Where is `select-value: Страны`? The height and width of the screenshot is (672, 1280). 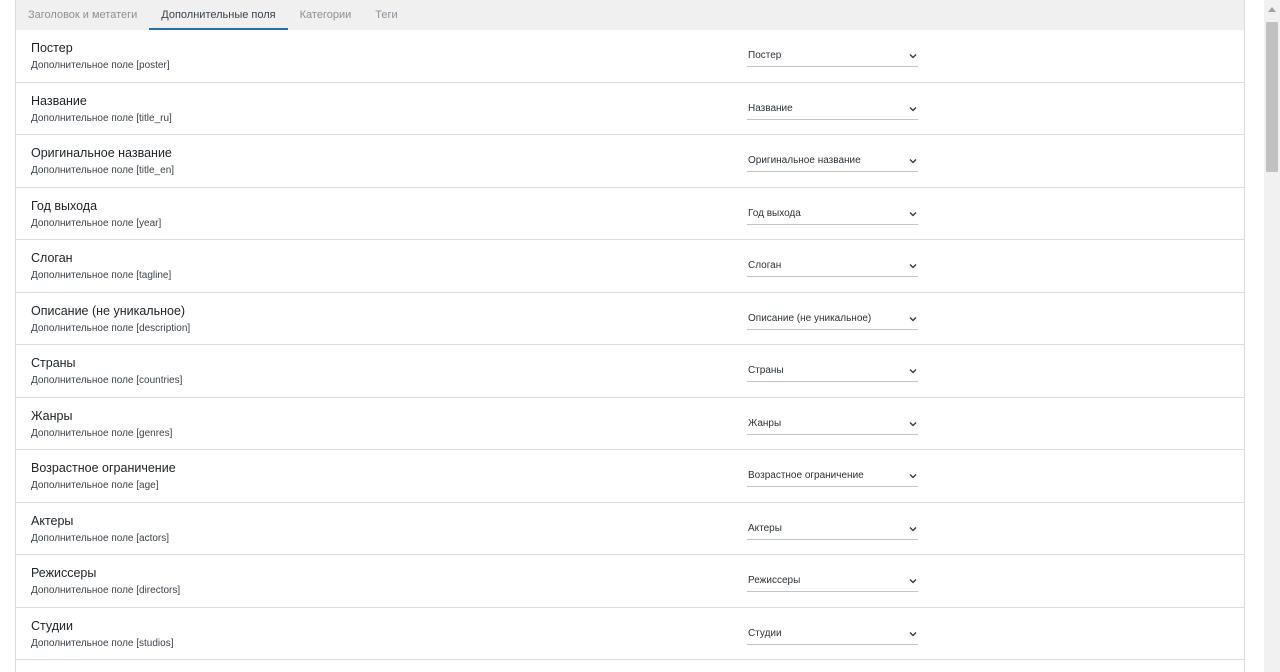
select-value: Страны is located at coordinates (766, 370).